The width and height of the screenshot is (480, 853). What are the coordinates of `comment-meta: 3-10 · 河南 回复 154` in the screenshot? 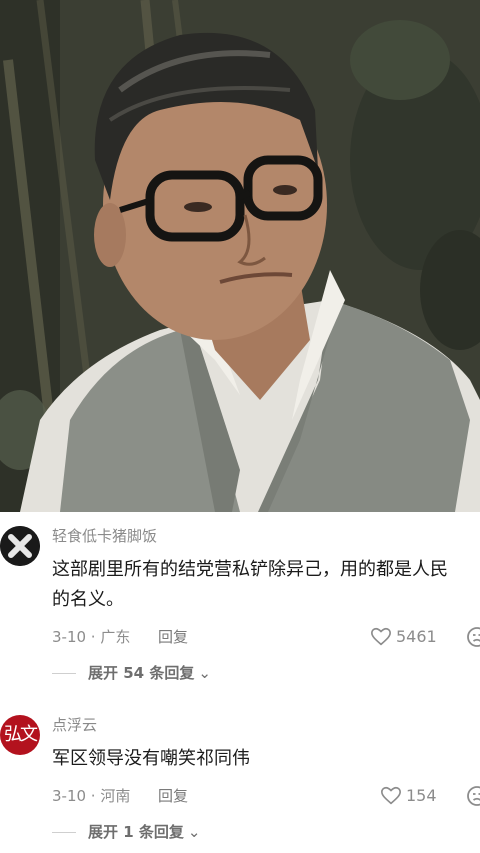 It's located at (266, 796).